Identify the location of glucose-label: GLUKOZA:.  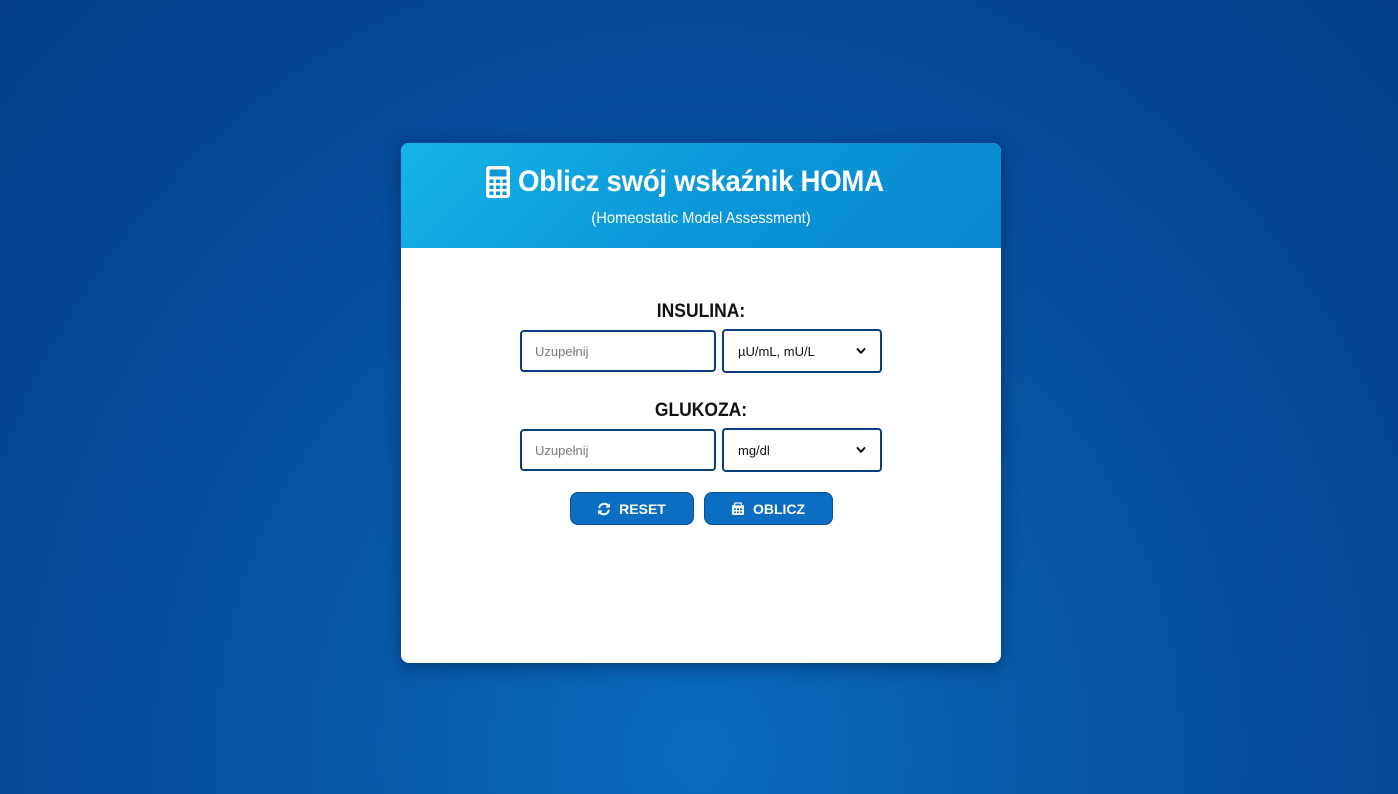
(701, 410).